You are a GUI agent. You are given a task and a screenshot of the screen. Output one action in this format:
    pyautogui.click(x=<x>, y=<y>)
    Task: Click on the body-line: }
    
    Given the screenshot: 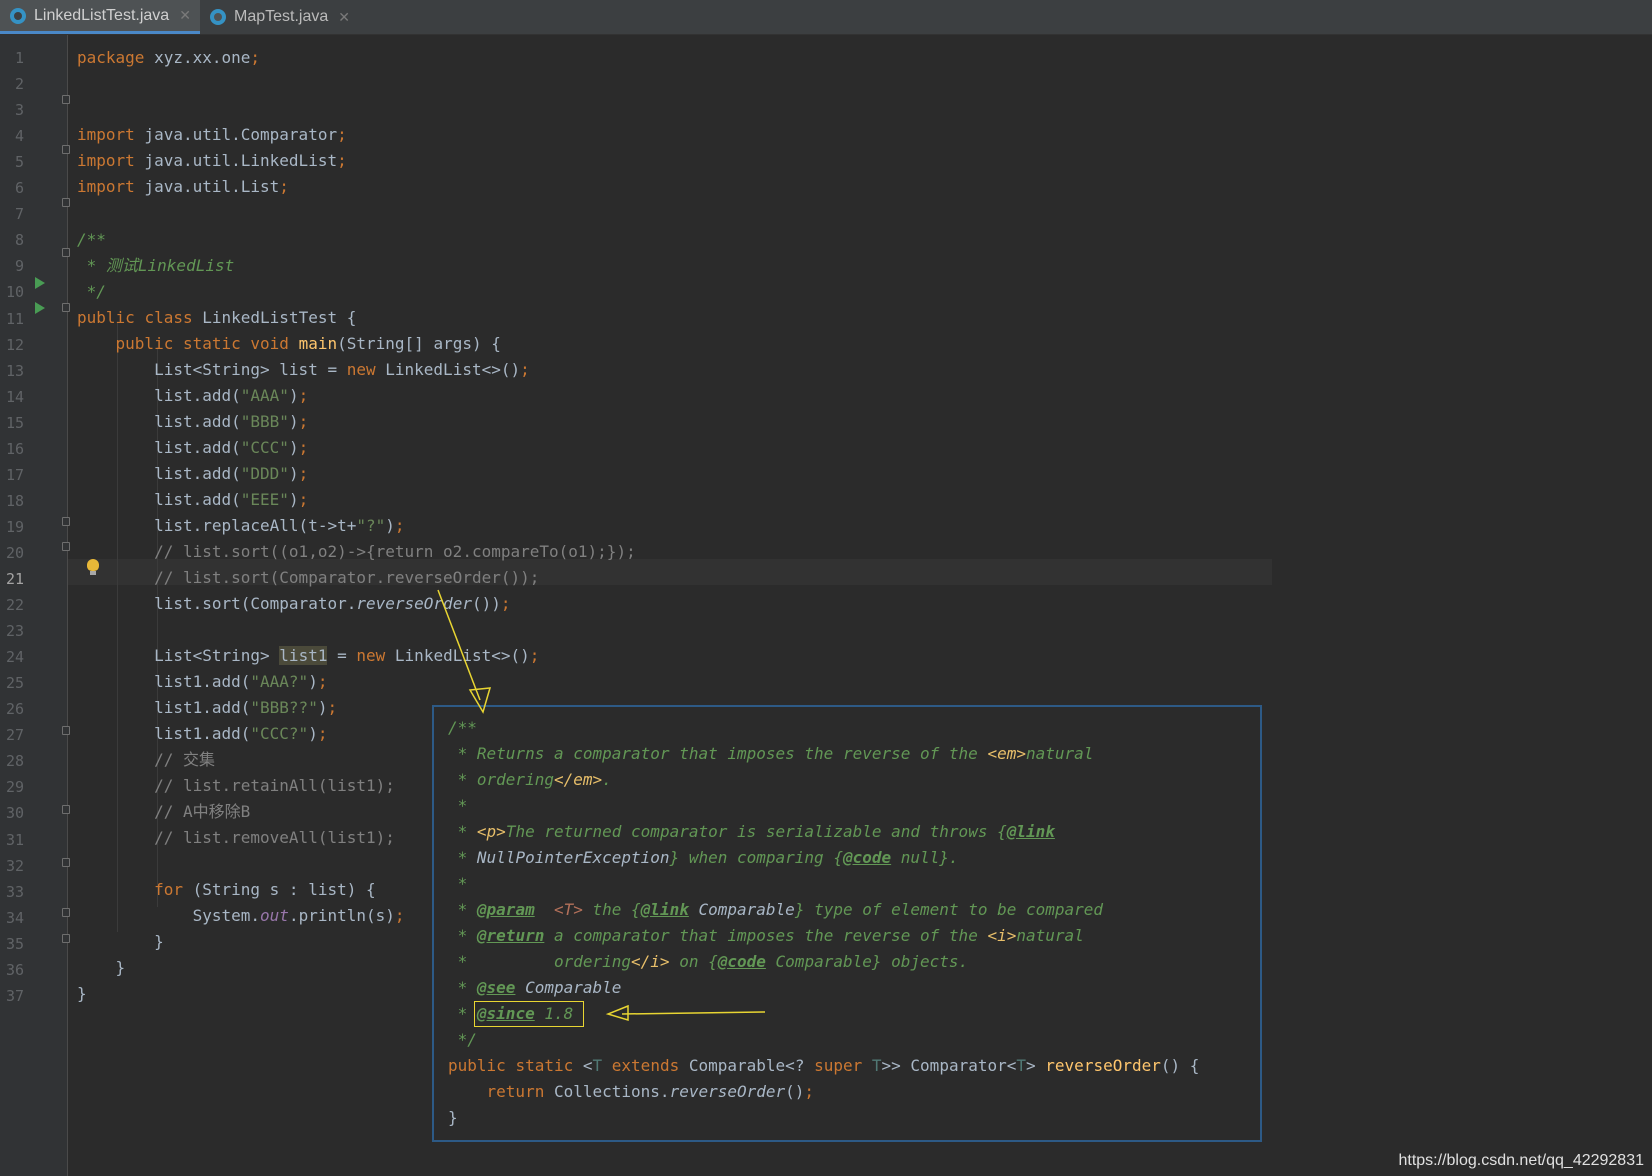 What is the action you would take?
    pyautogui.click(x=453, y=1117)
    